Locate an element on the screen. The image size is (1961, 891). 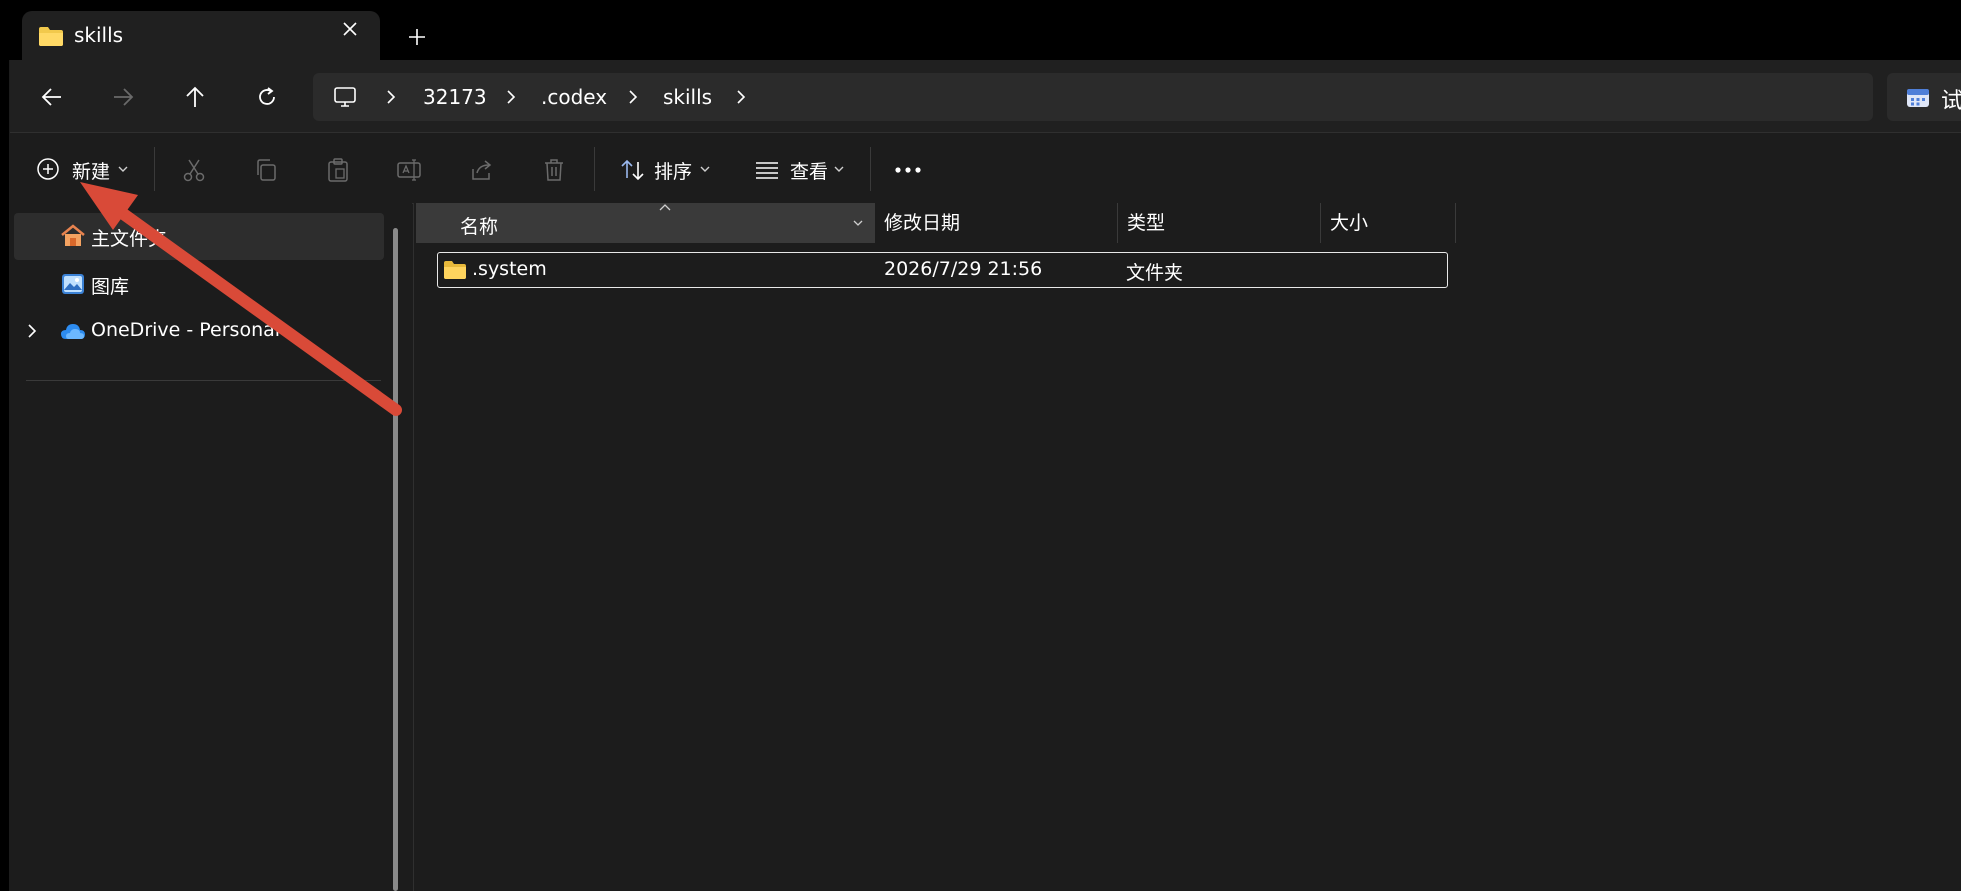
breadcrumb-skills: skills is located at coordinates (687, 97).